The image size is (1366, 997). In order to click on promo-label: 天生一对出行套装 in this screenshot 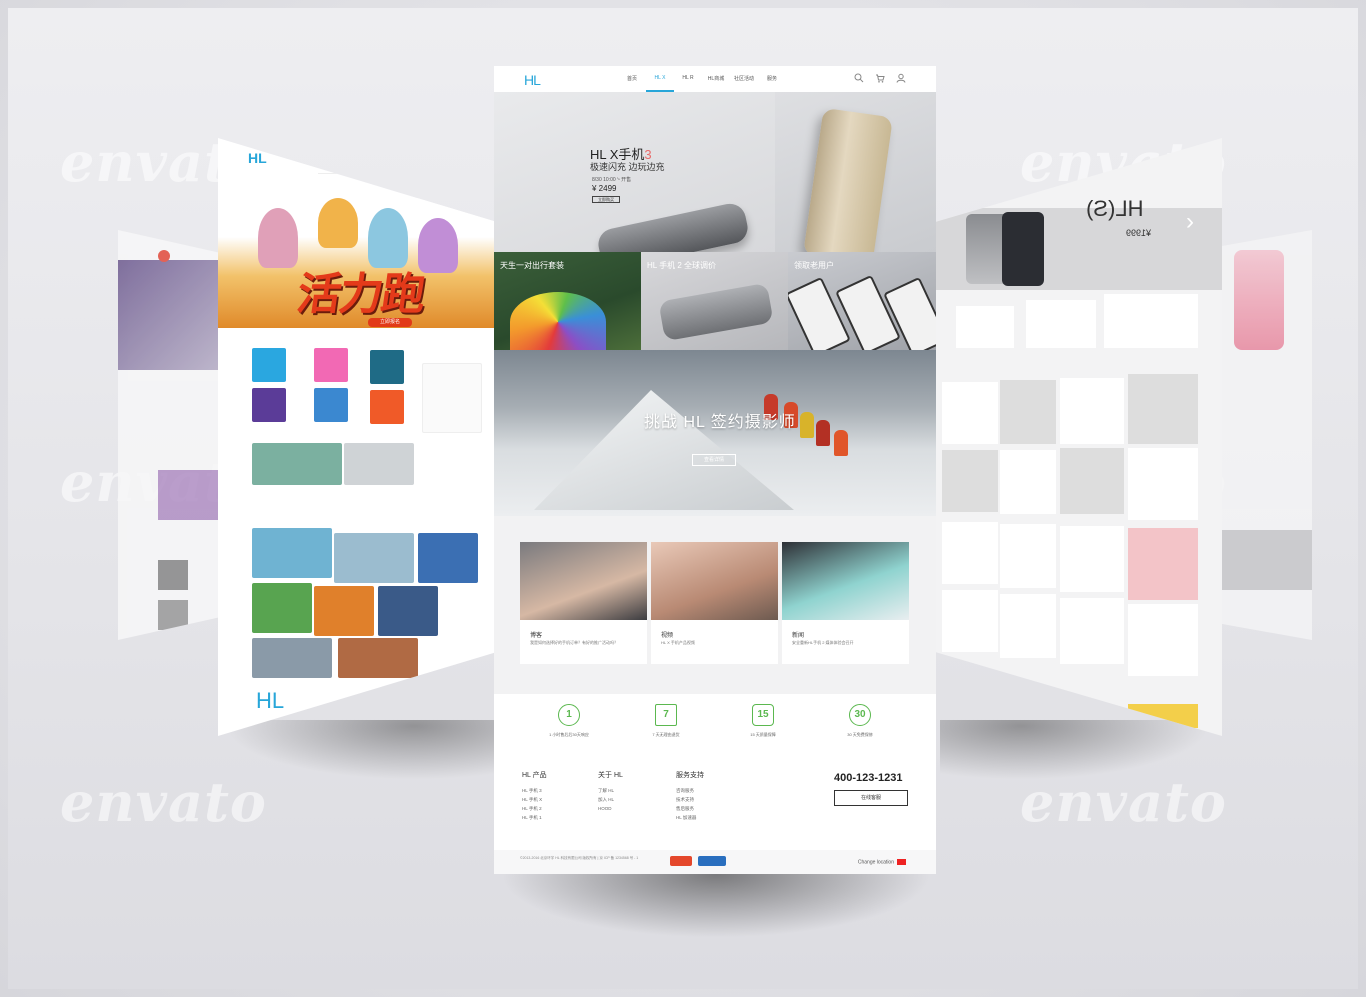, I will do `click(532, 265)`.